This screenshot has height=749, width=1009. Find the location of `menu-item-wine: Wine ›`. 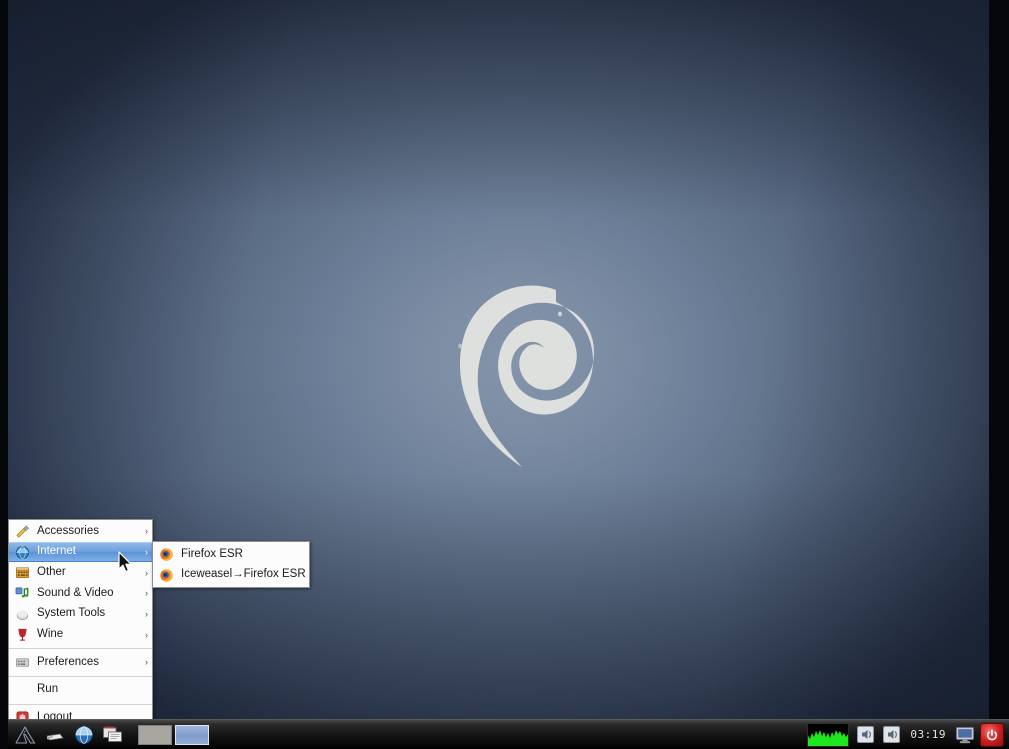

menu-item-wine: Wine › is located at coordinates (80, 634).